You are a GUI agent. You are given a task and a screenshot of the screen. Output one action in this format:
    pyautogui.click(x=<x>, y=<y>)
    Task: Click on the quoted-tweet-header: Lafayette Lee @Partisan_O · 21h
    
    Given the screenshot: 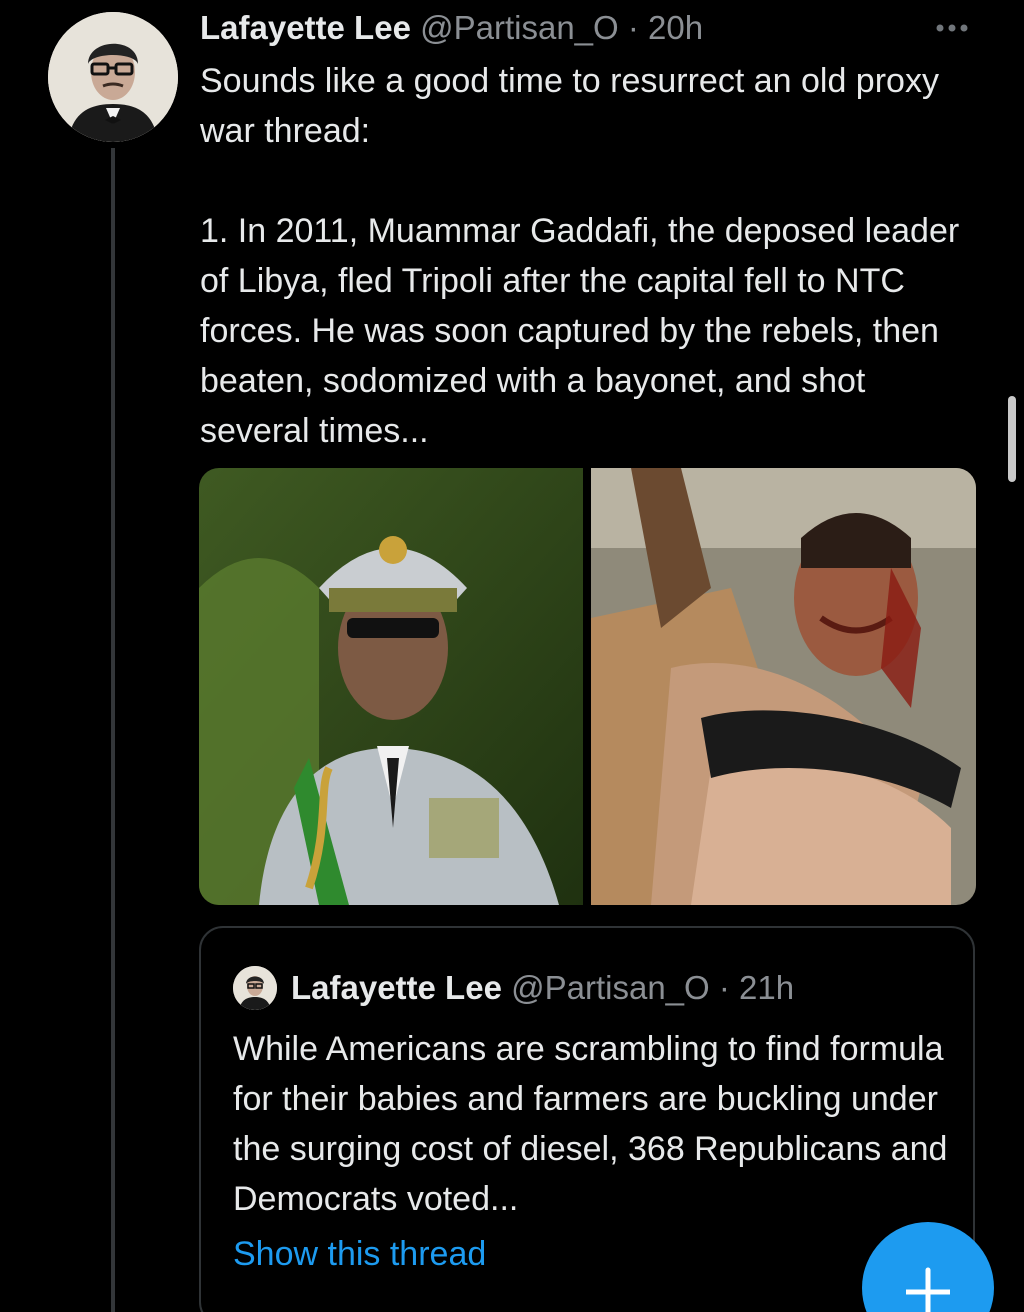 What is the action you would take?
    pyautogui.click(x=542, y=988)
    